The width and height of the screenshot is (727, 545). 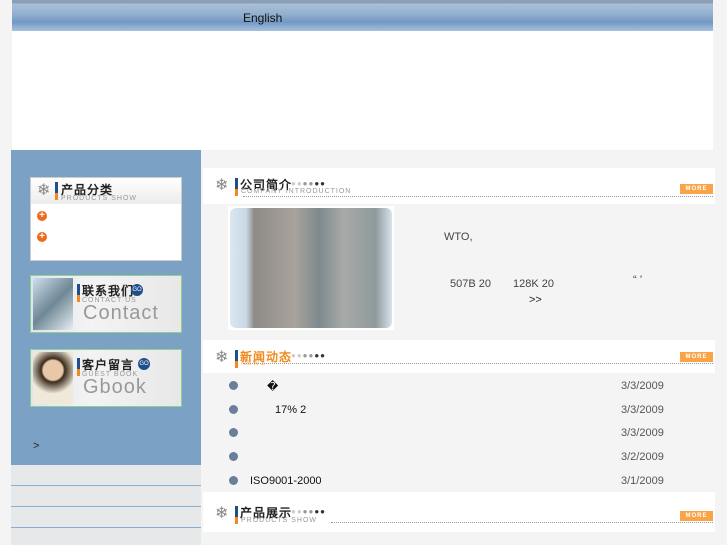 What do you see at coordinates (272, 386) in the screenshot?
I see `news-title-text: �` at bounding box center [272, 386].